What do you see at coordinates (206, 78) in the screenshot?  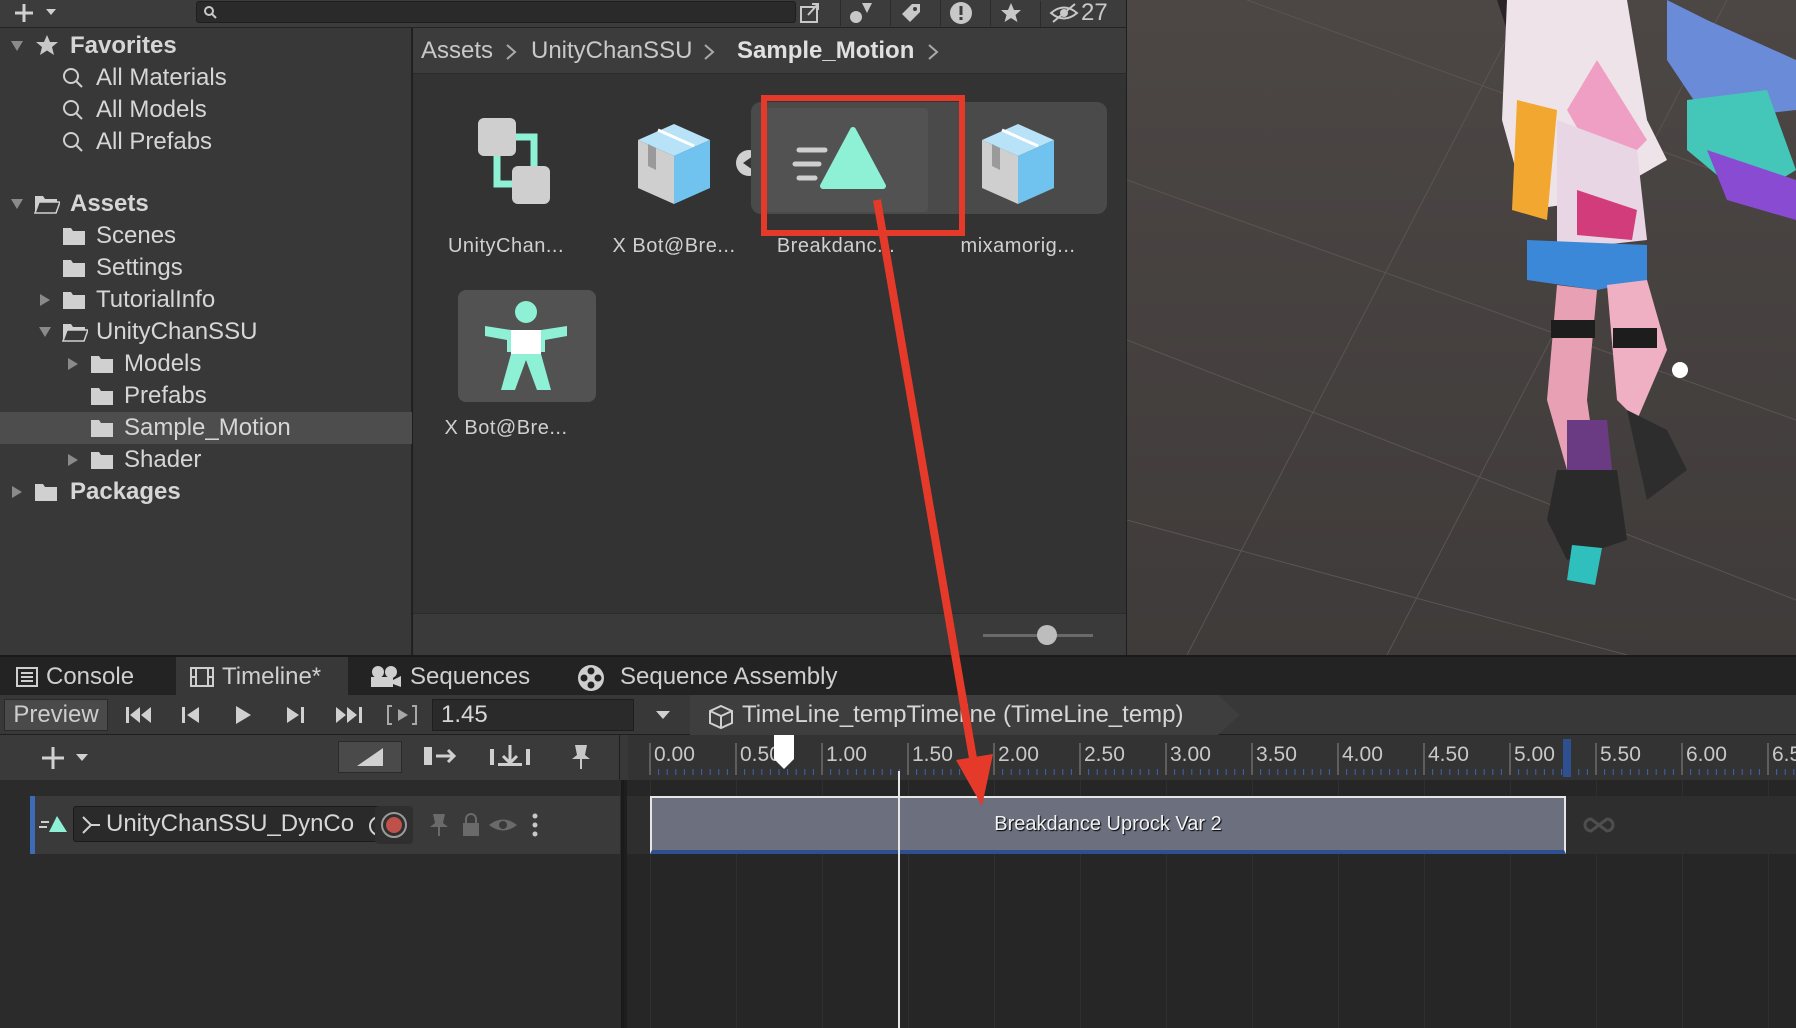 I see `favorite-item-all-materials: All Materials` at bounding box center [206, 78].